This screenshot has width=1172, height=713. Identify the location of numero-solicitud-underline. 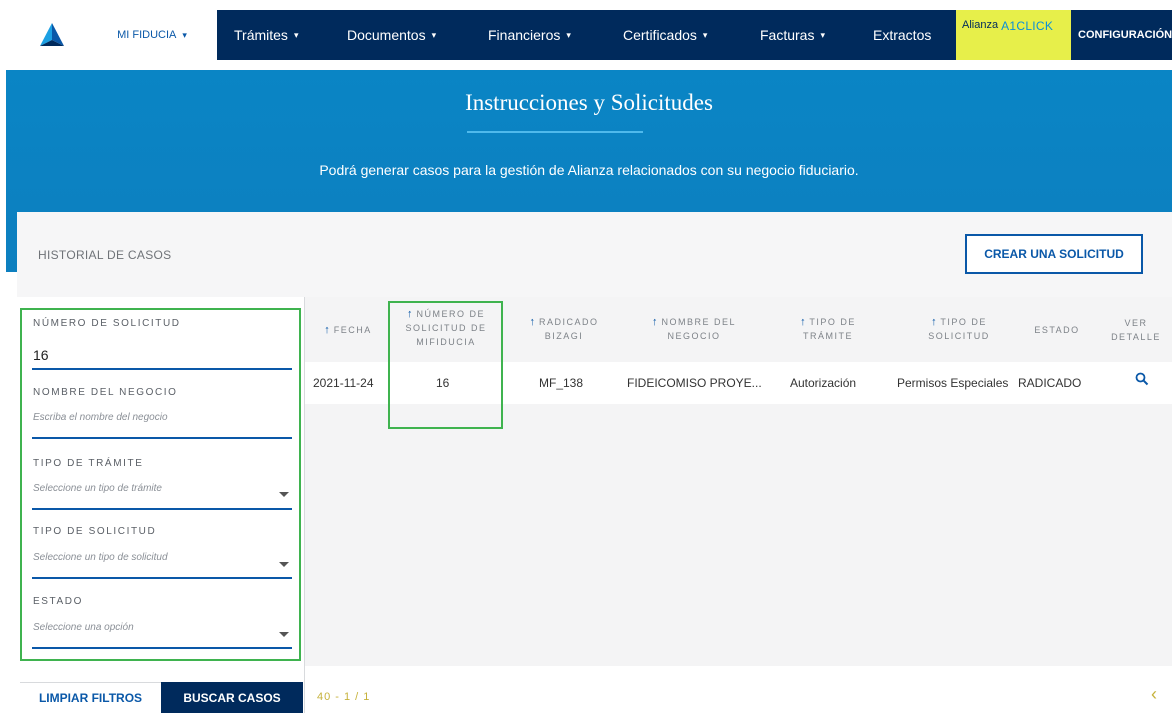
(162, 369).